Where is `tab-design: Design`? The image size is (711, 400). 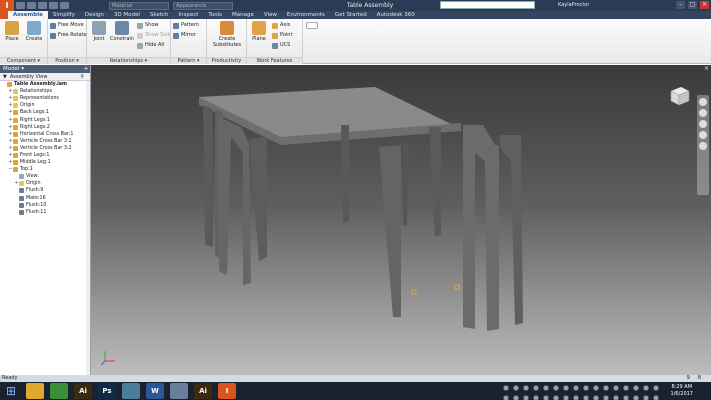
tab-design: Design is located at coordinates (94, 15).